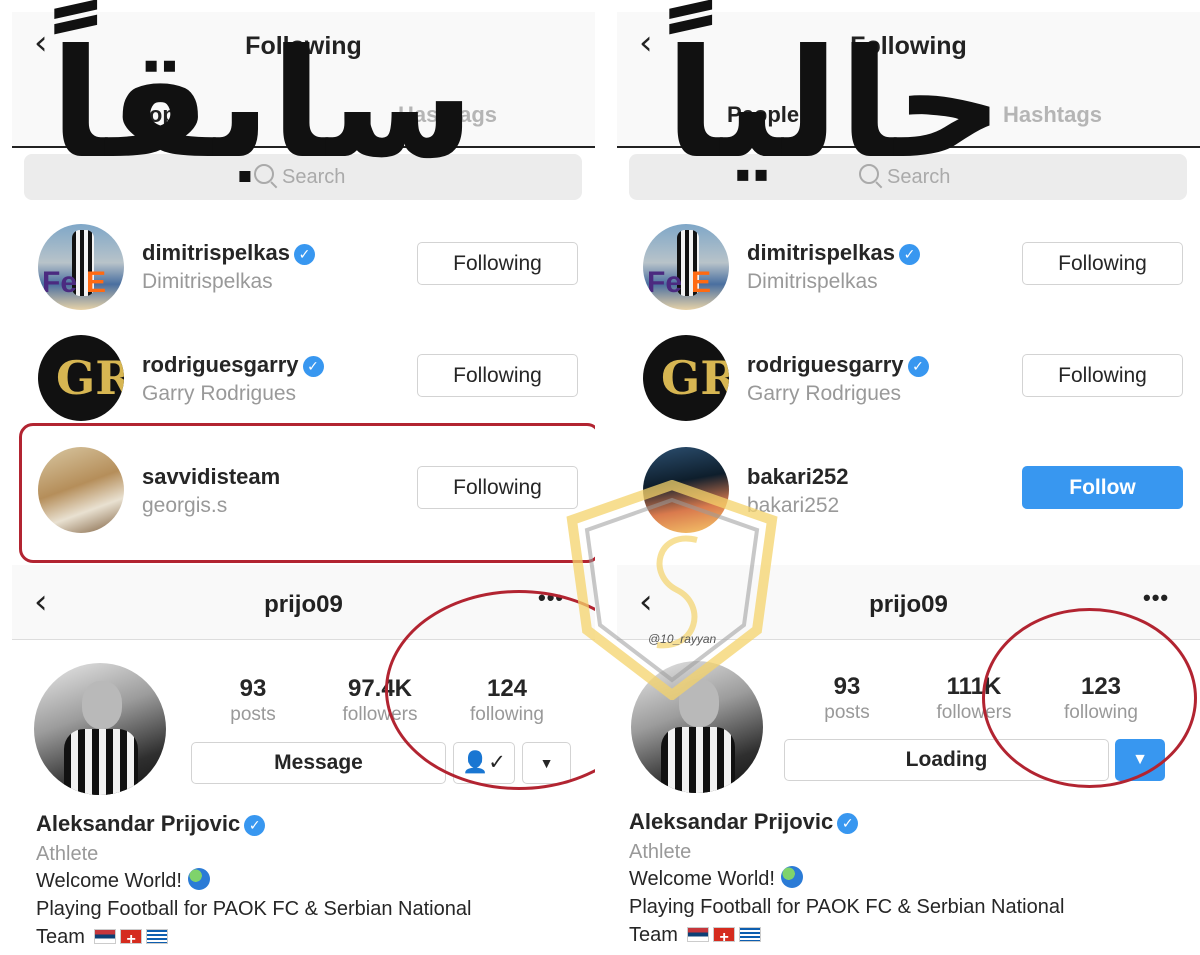 This screenshot has width=1200, height=955. I want to click on overlay-arabic-word: سابقاً, so click(262, 105).